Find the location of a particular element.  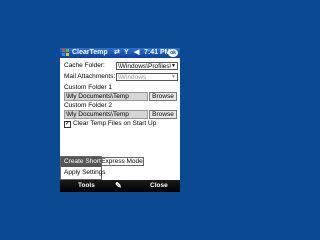

custom-folder-2-label: Custom Folder 2 is located at coordinates (88, 105).